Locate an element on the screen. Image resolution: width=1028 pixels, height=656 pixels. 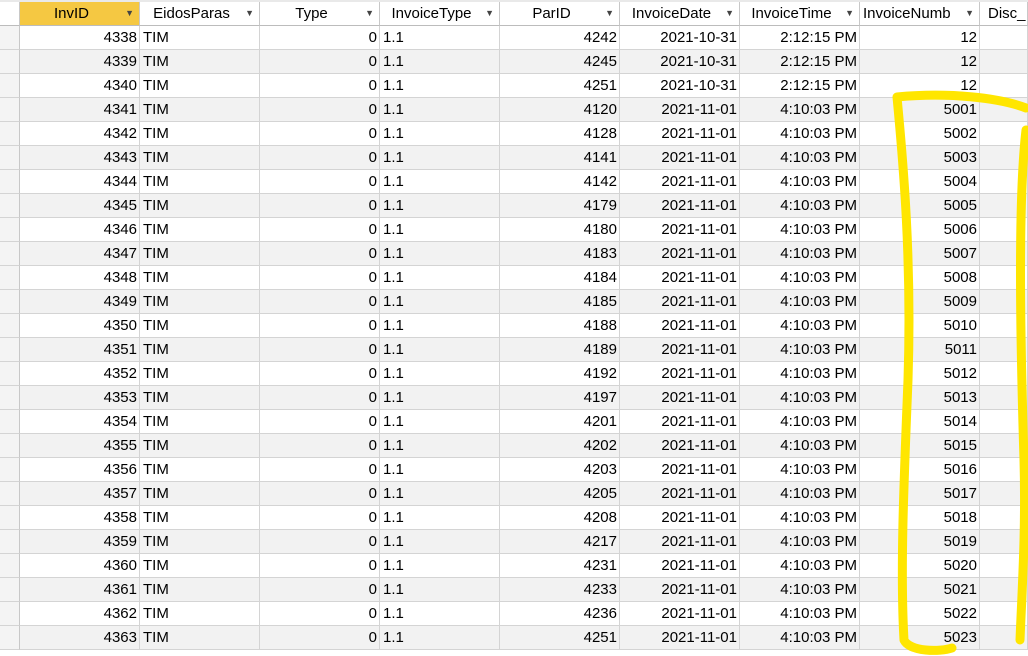
table-row: 4358 TIM 0 1.1 4208 2021-11-01 4:10:03 PM 5018 is located at coordinates (514, 518).